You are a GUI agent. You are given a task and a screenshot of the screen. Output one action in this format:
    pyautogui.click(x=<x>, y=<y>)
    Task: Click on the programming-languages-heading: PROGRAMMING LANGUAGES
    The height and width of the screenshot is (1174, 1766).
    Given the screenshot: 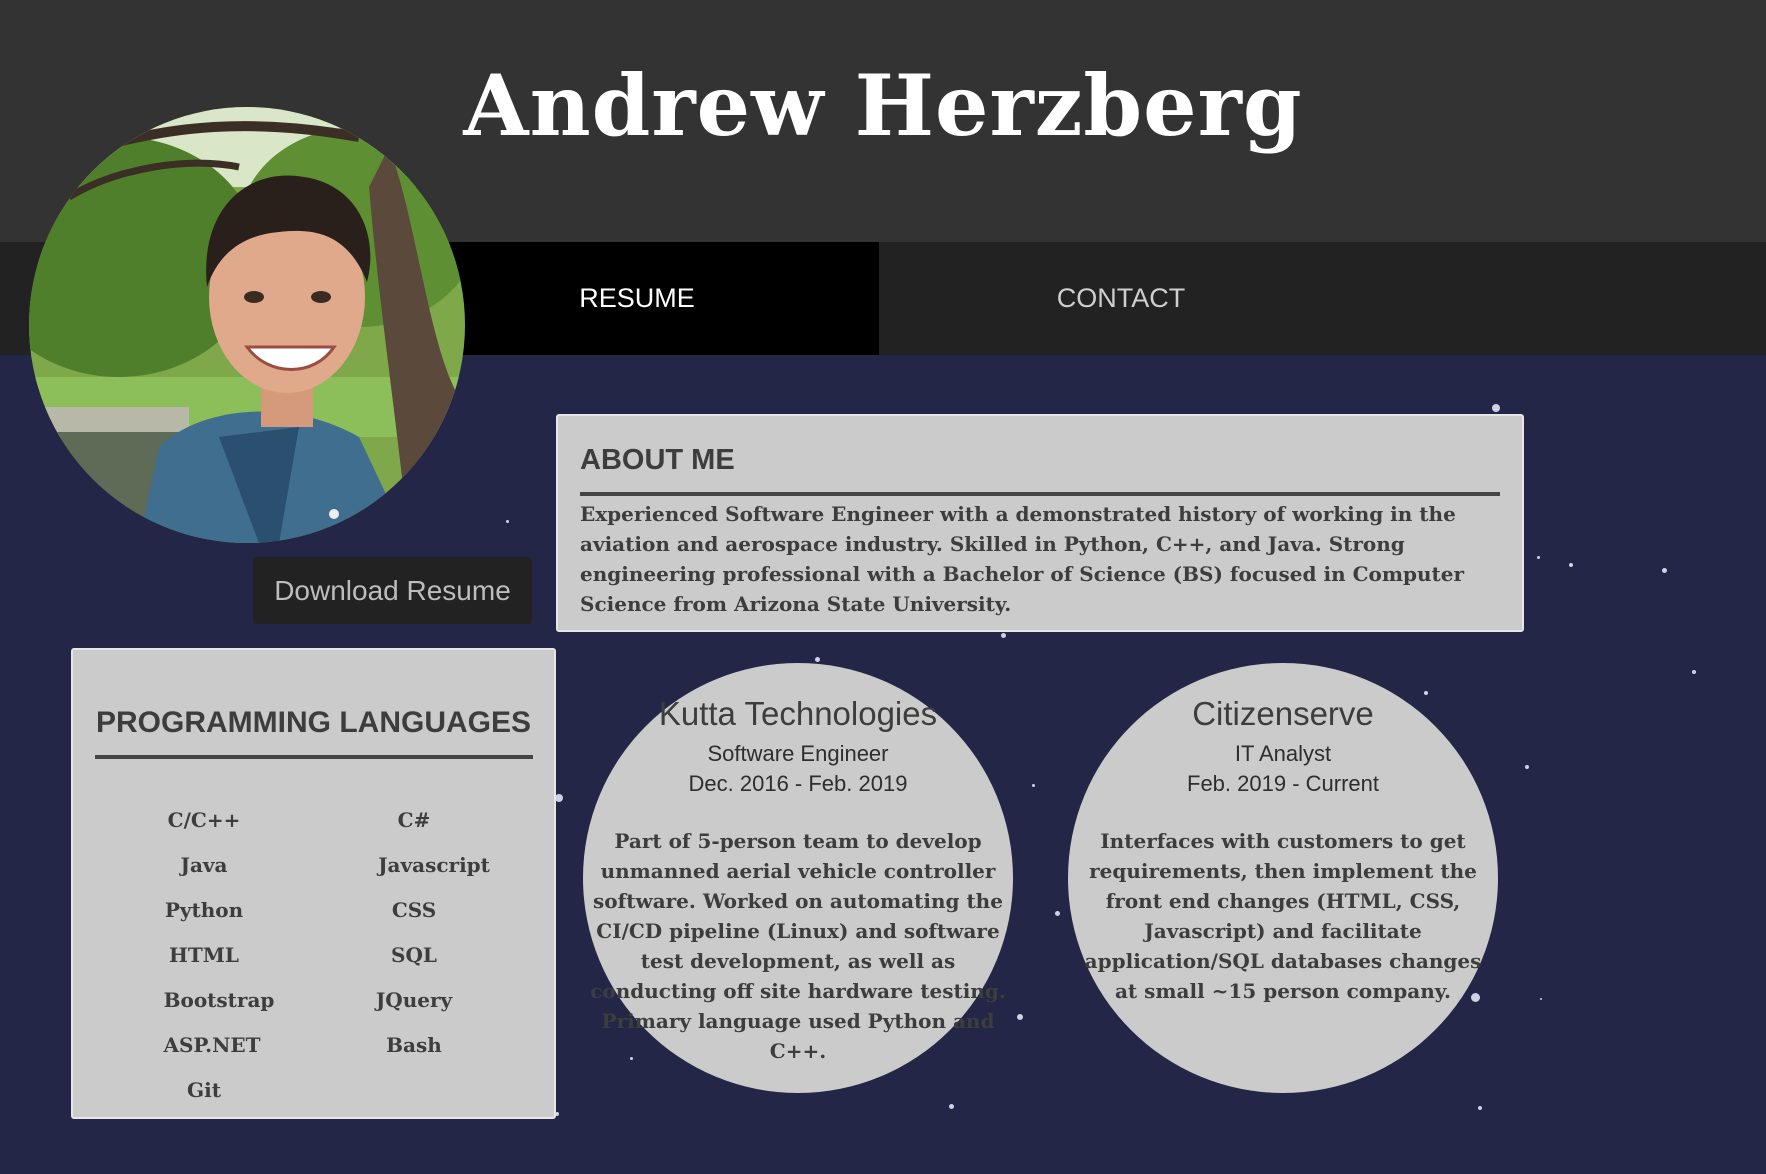 What is the action you would take?
    pyautogui.click(x=313, y=722)
    